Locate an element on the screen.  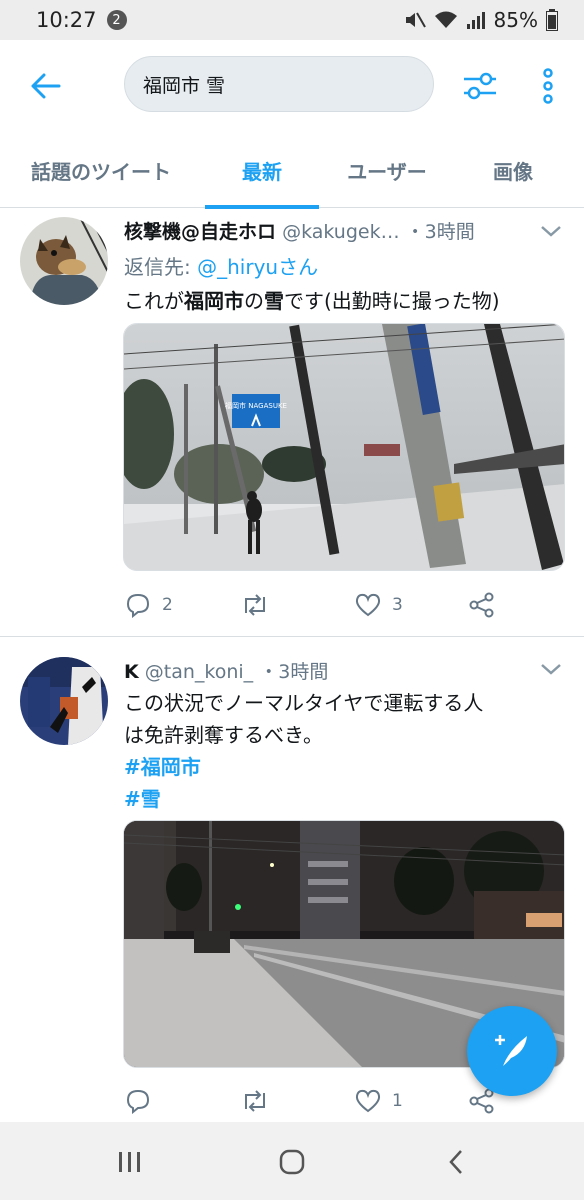
chevron-left-icon is located at coordinates (455, 1162).